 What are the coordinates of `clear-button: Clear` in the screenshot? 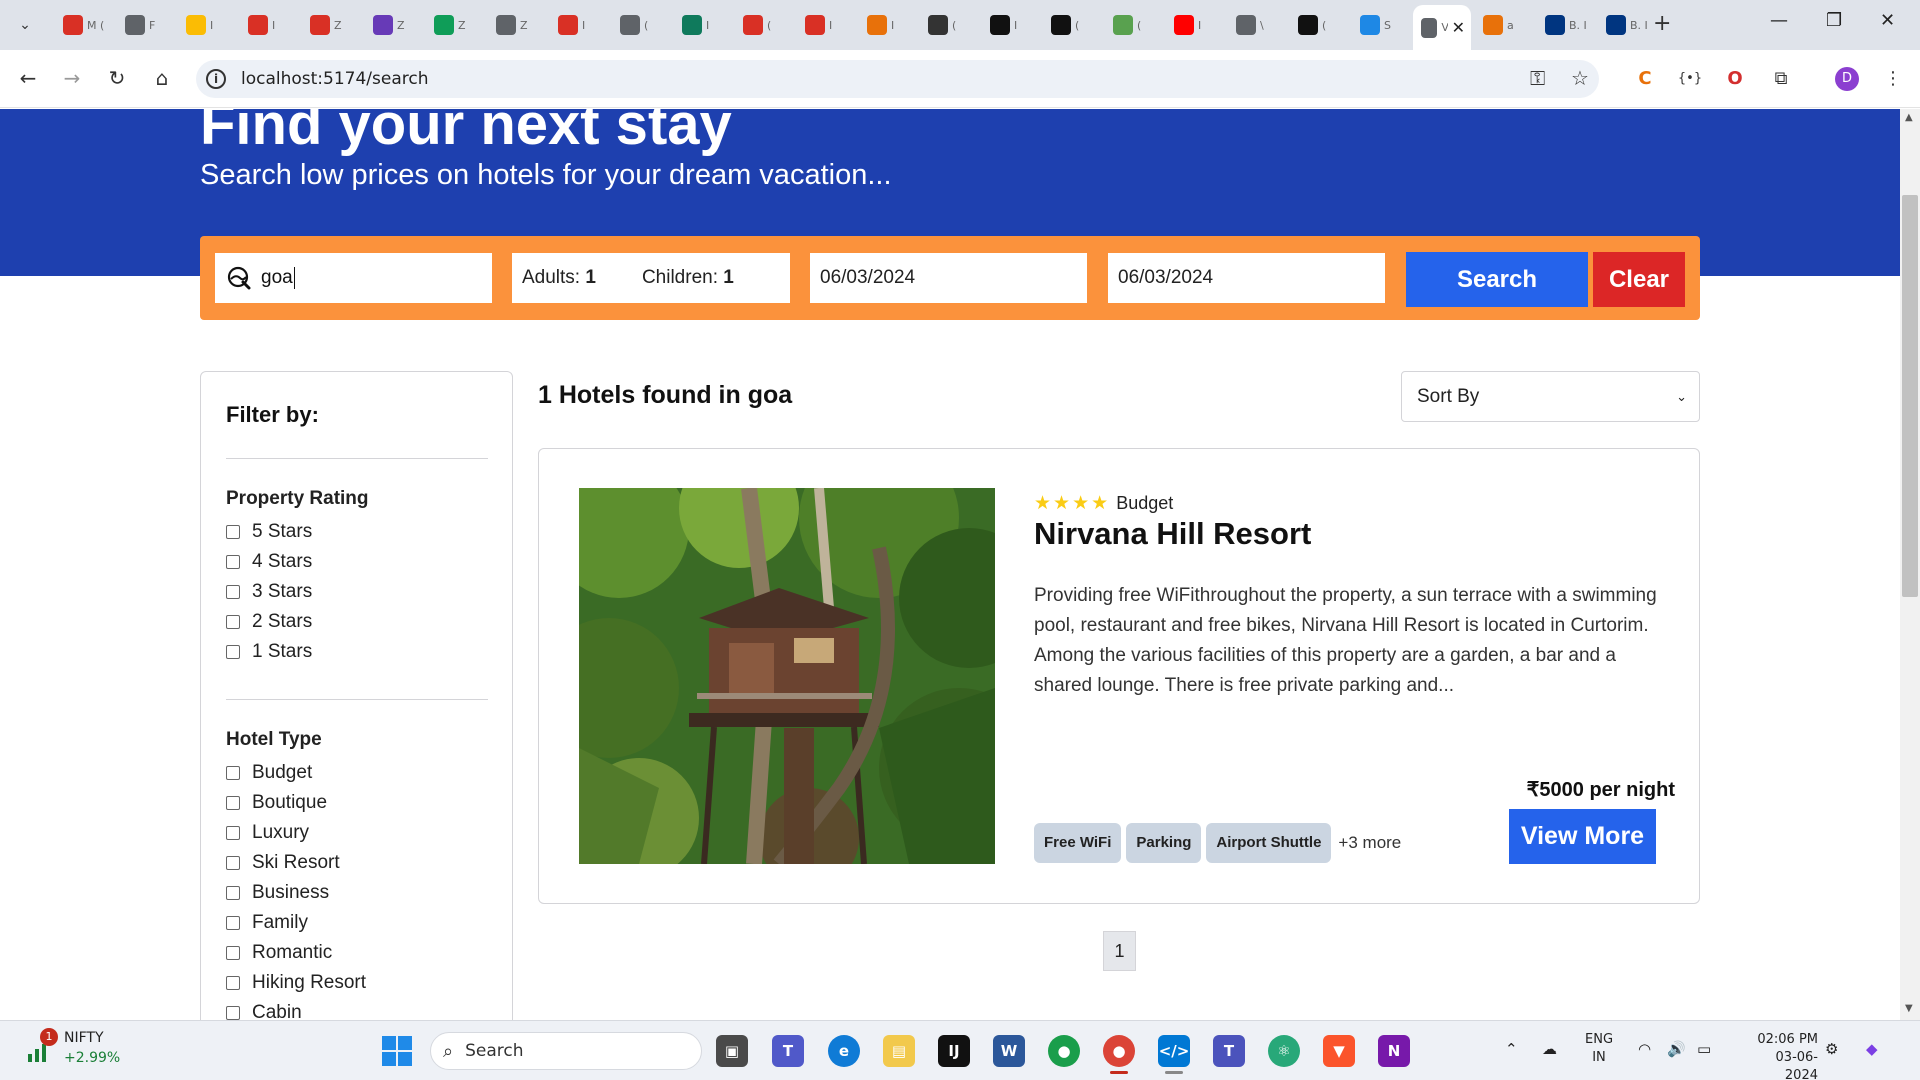 It's located at (1639, 279).